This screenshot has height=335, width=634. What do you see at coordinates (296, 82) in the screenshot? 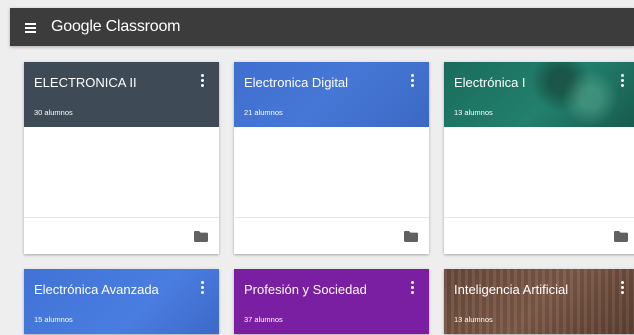
I see `class-name: Electronica Digital` at bounding box center [296, 82].